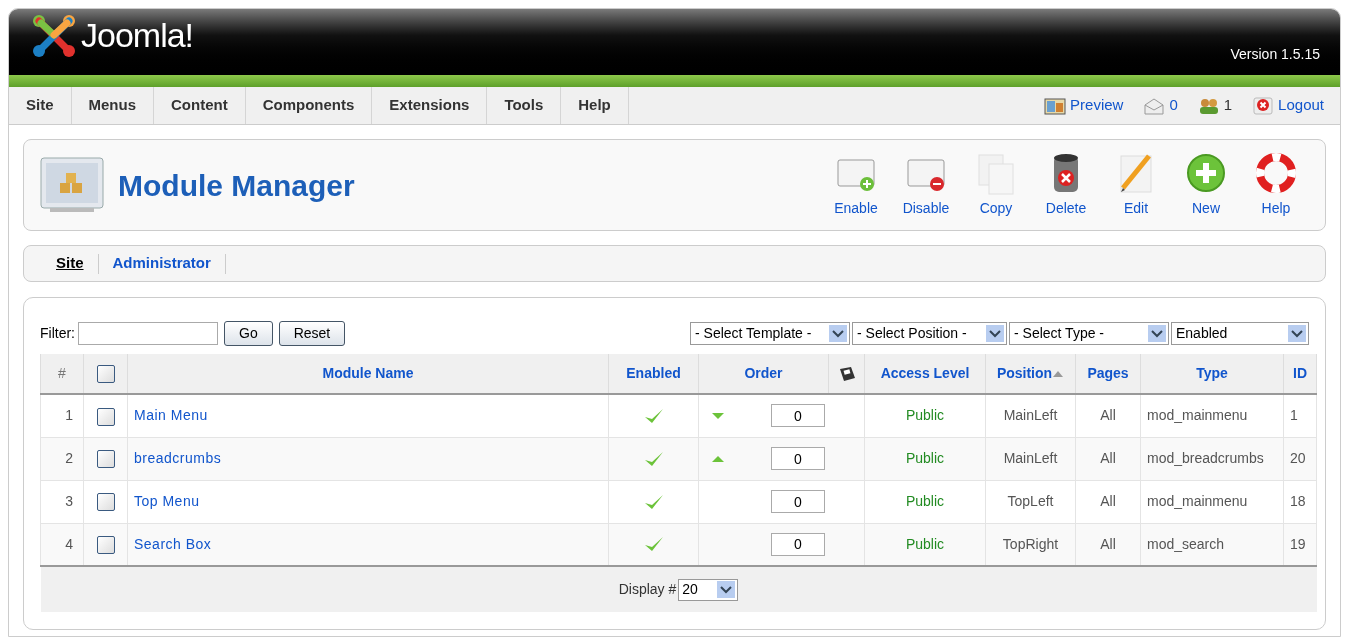 Image resolution: width=1349 pixels, height=637 pixels. What do you see at coordinates (236, 185) in the screenshot?
I see `page-title: Module Manager` at bounding box center [236, 185].